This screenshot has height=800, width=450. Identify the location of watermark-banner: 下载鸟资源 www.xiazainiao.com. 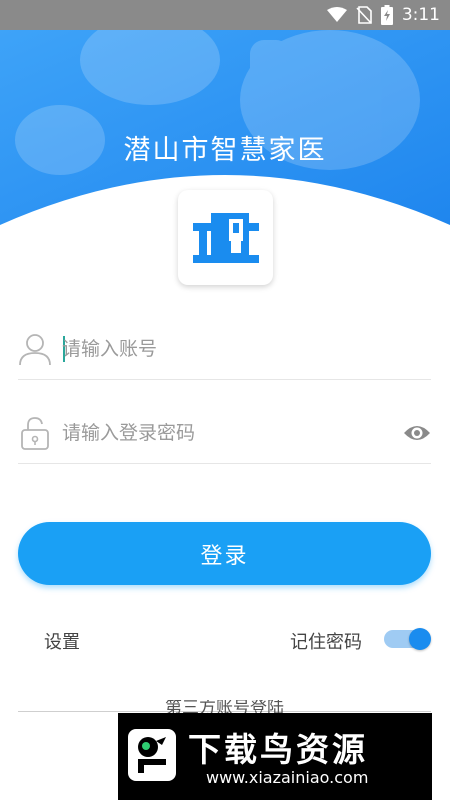
(275, 756).